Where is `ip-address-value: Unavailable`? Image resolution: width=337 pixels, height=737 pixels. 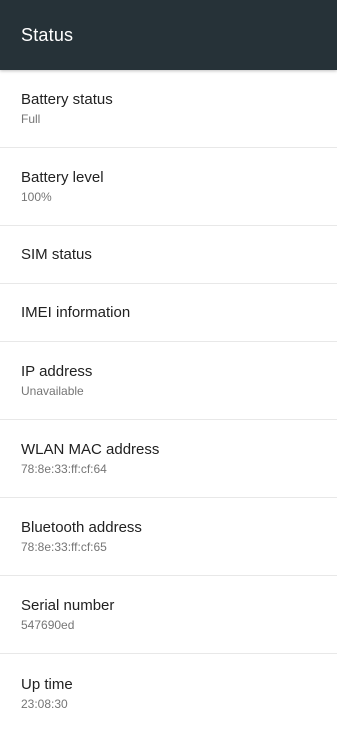
ip-address-value: Unavailable is located at coordinates (52, 391).